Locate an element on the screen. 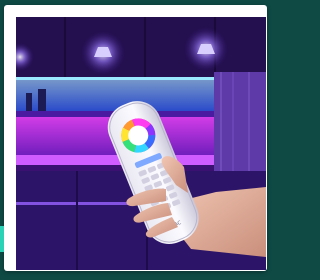 The height and width of the screenshot is (280, 320). accent-tab is located at coordinates (2, 239).